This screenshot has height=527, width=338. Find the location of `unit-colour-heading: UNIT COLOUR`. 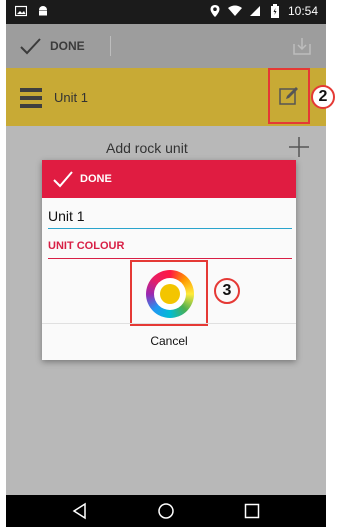

unit-colour-heading: UNIT COLOUR is located at coordinates (170, 249).